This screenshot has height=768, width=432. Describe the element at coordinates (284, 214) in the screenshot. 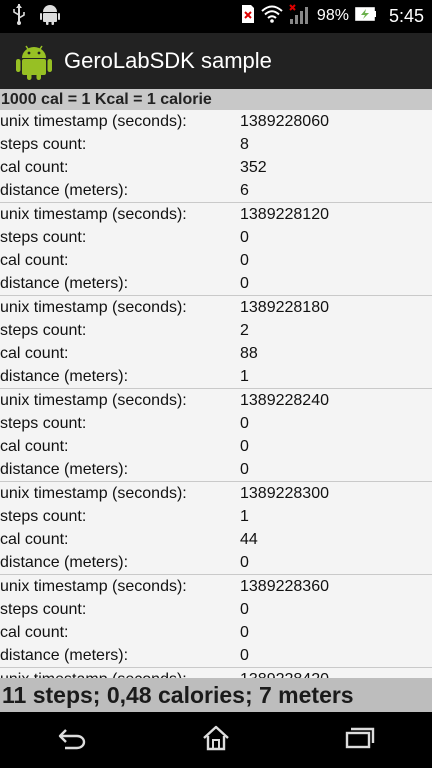

I see `timestamp-value: 1389228120` at that location.